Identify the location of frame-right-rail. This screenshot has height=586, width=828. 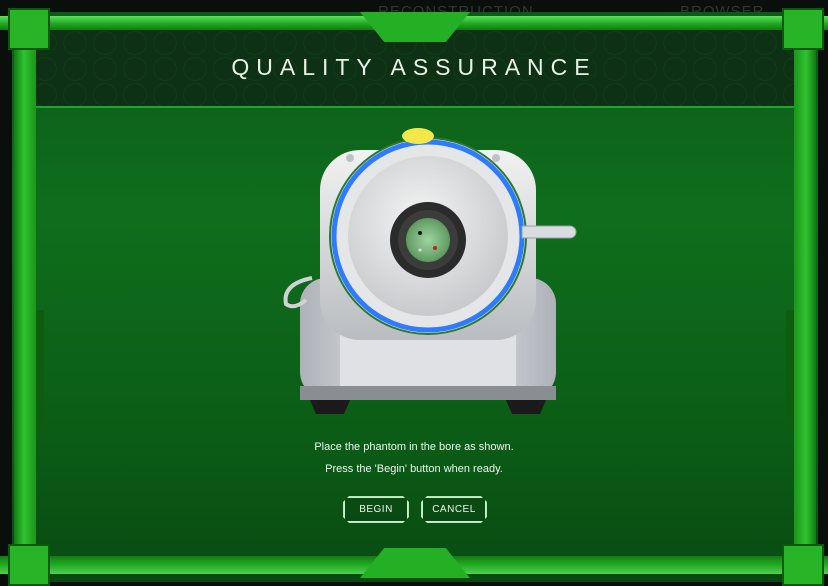
(805, 300).